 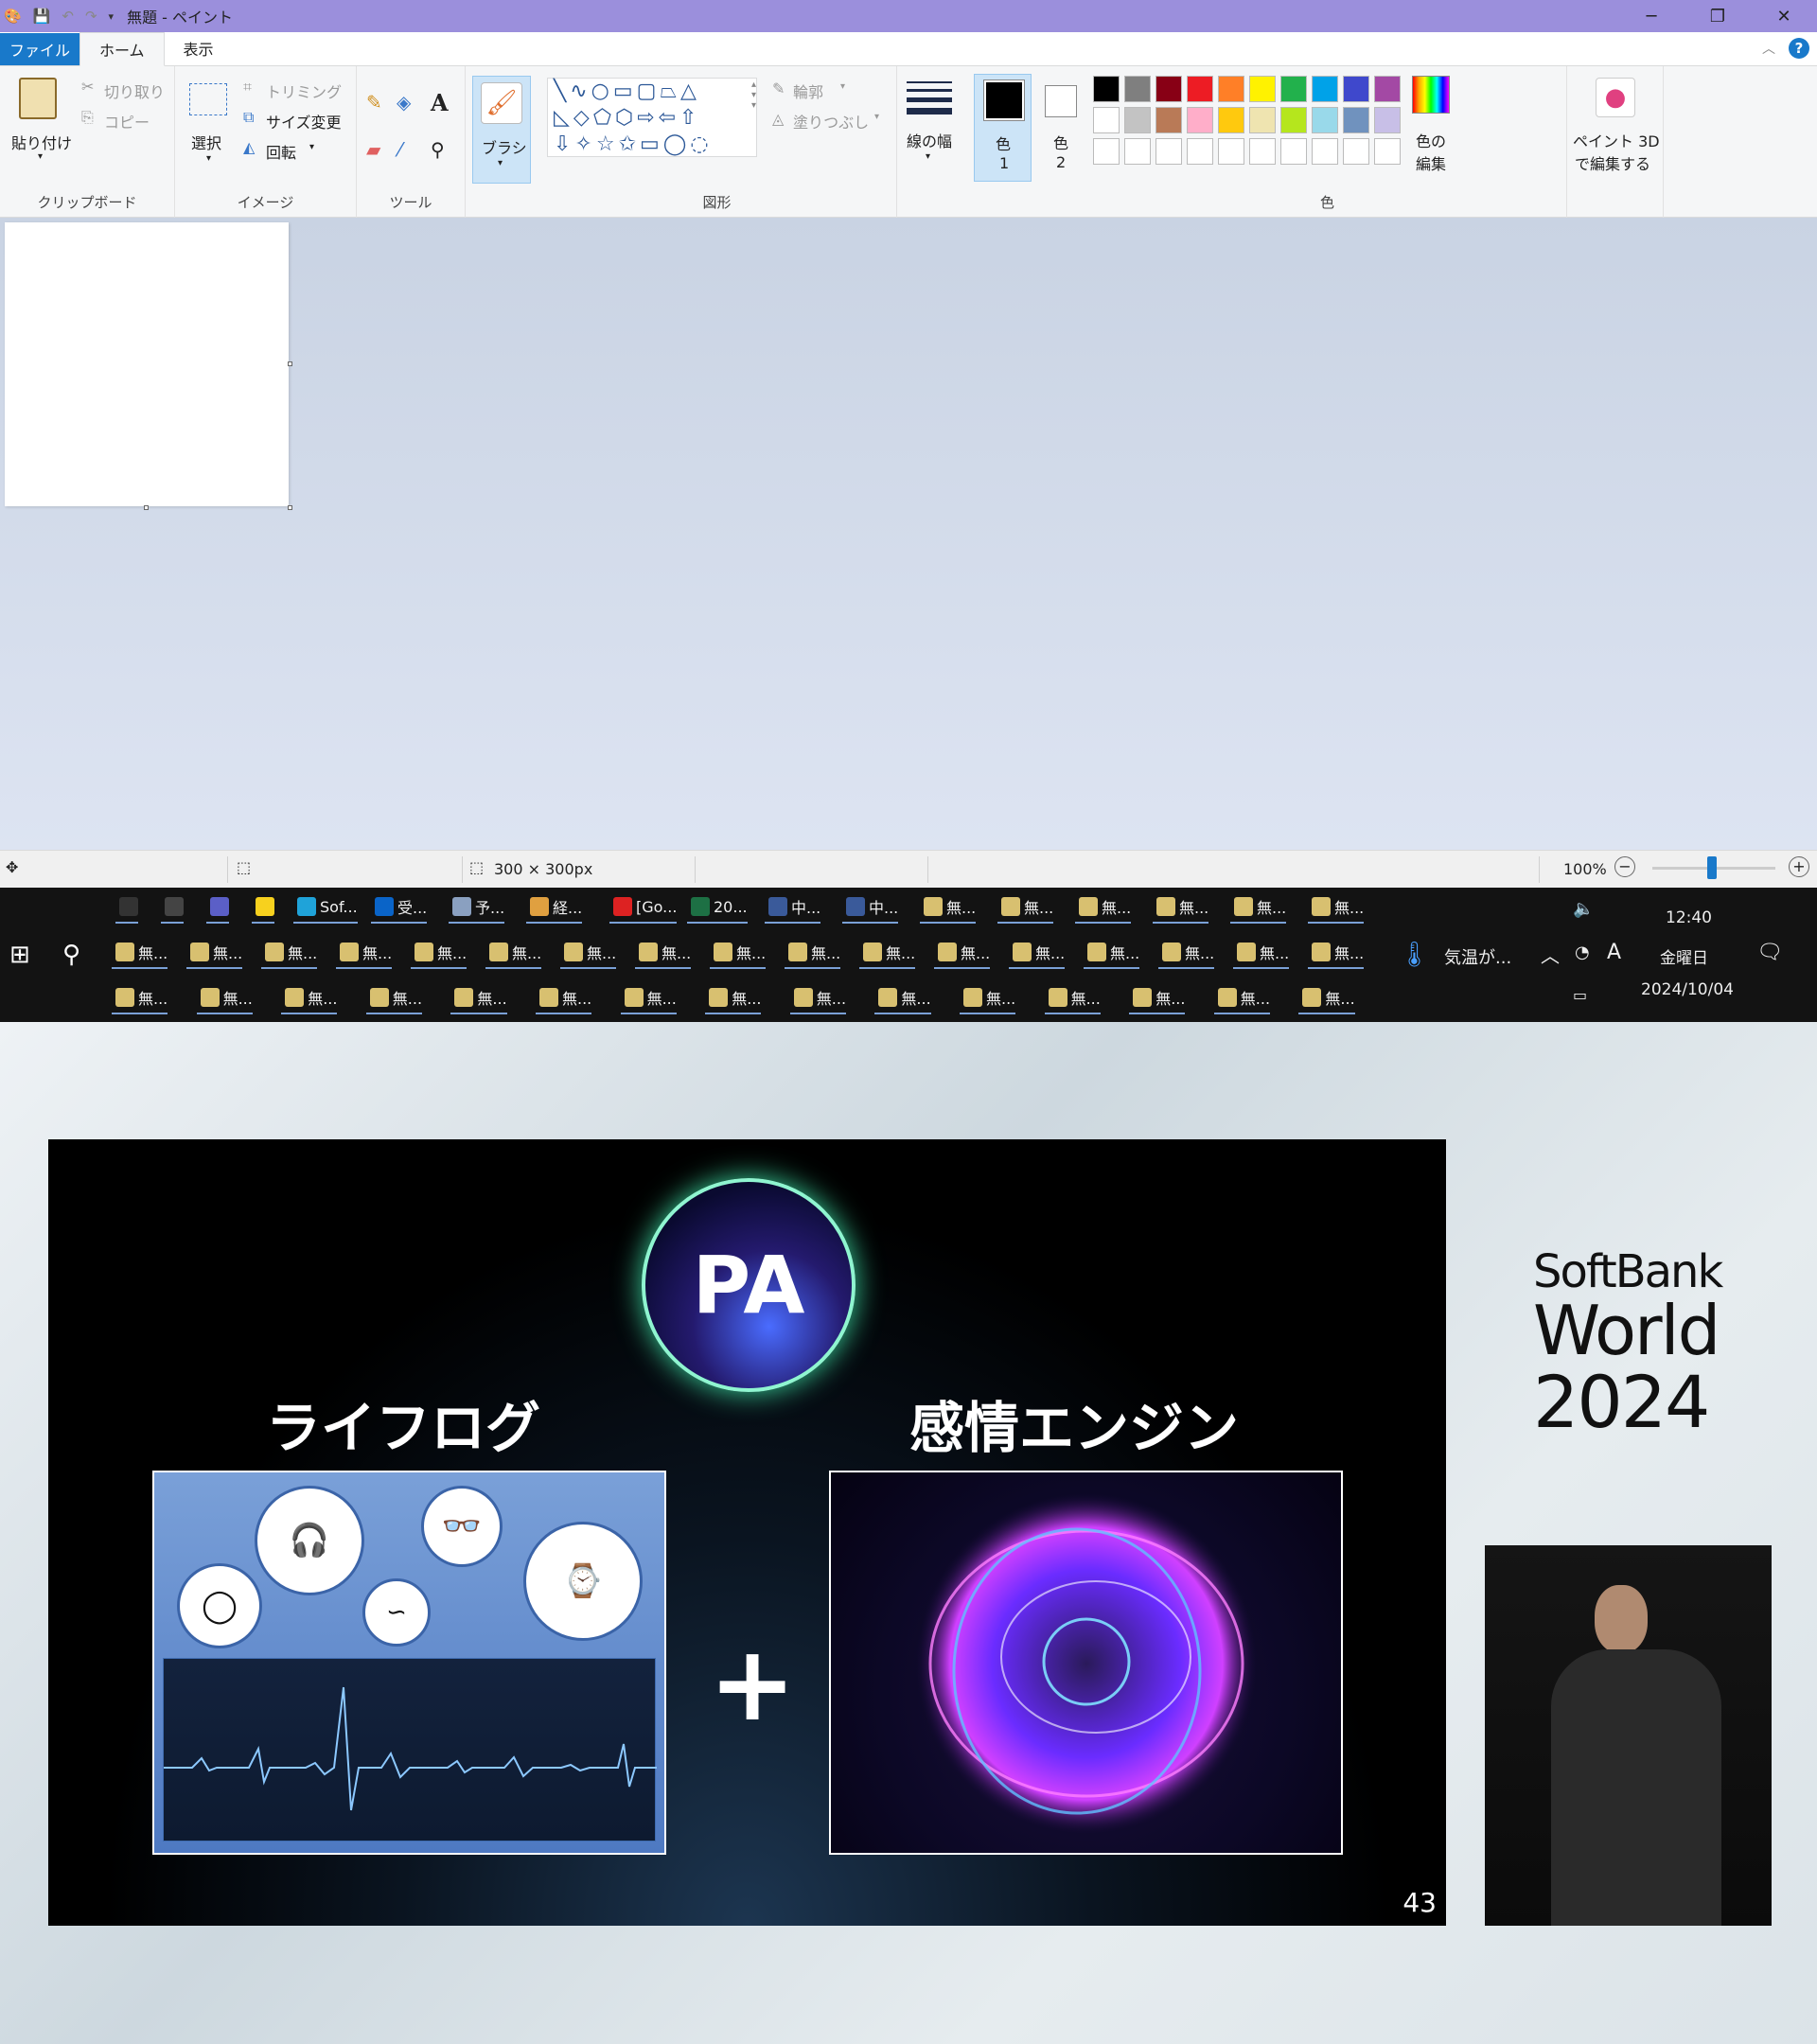 What do you see at coordinates (1617, 140) in the screenshot?
I see `paint3d-line1: ペイント 3D` at bounding box center [1617, 140].